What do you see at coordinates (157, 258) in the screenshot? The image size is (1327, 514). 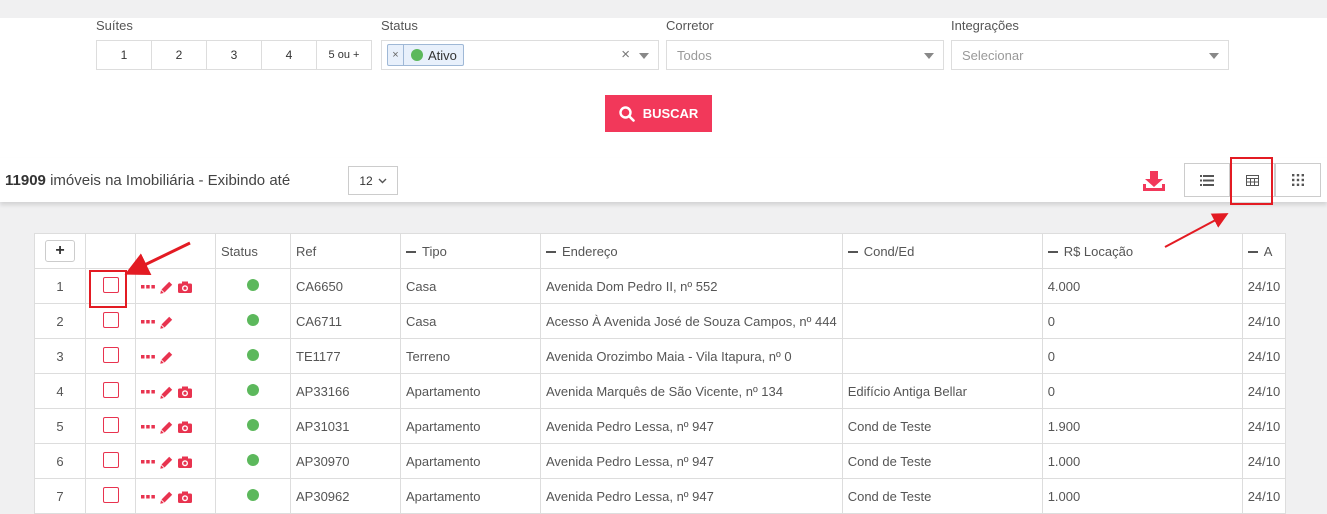 I see `arrow-to-checkbox` at bounding box center [157, 258].